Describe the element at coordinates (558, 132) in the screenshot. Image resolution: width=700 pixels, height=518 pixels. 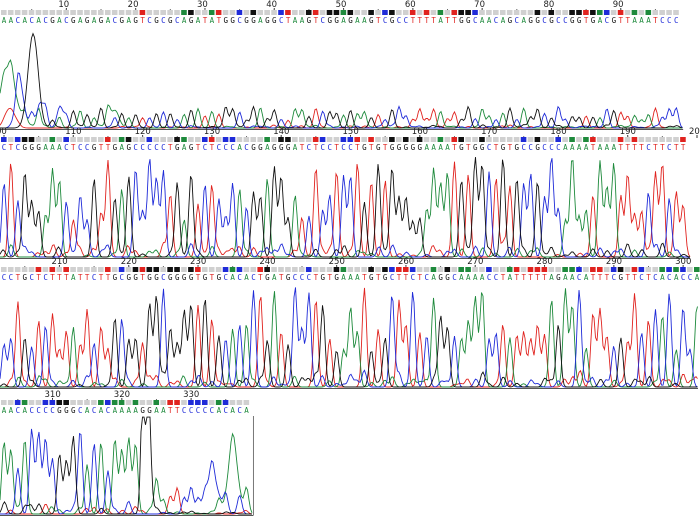
I see `tick-label: 180` at that location.